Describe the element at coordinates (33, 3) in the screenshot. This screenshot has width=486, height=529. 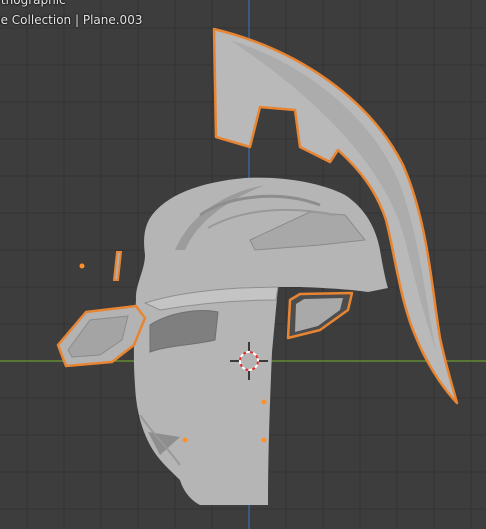
I see `view-mode-label: rthographic` at that location.